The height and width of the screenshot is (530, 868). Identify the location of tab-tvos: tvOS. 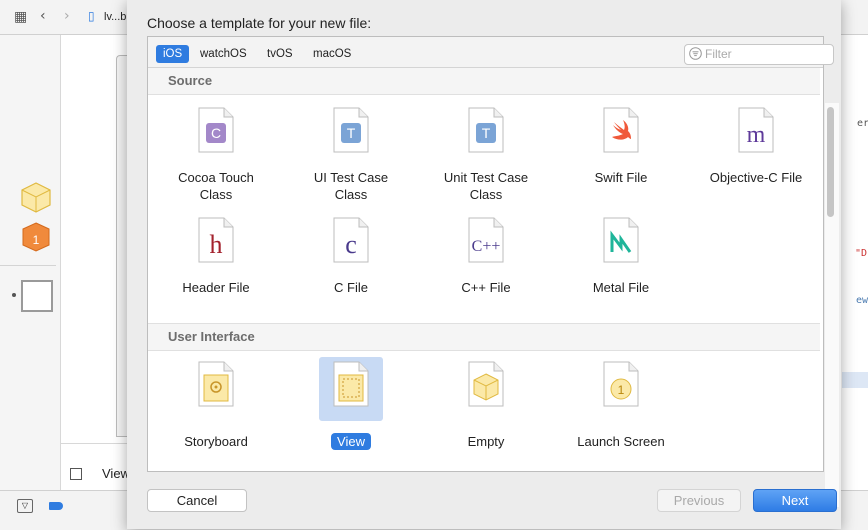
(280, 54).